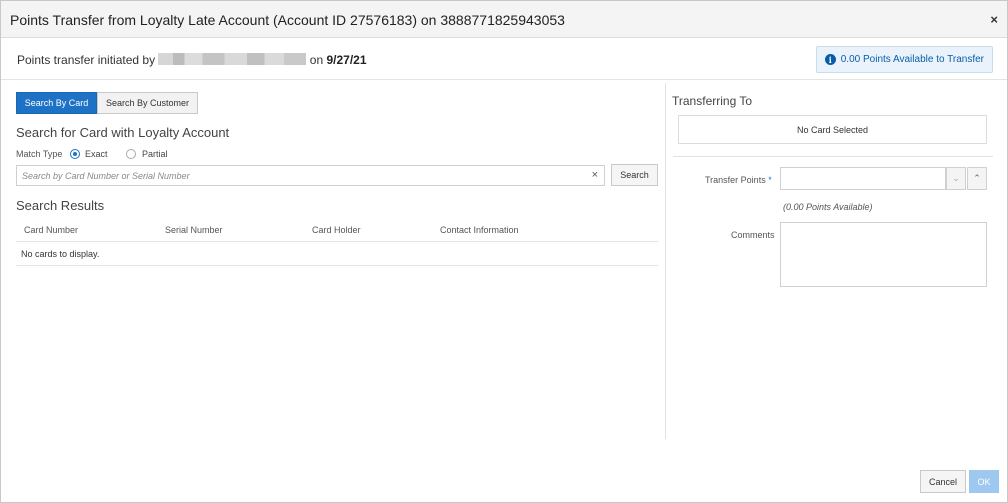 The height and width of the screenshot is (503, 1008). What do you see at coordinates (60, 205) in the screenshot?
I see `search-results-title: Search Results` at bounding box center [60, 205].